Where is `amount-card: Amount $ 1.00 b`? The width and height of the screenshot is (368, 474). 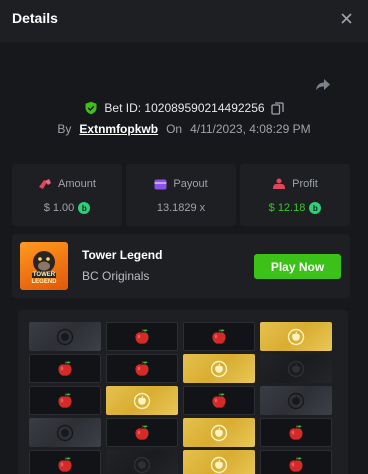
amount-card: Amount $ 1.00 b is located at coordinates (67, 195).